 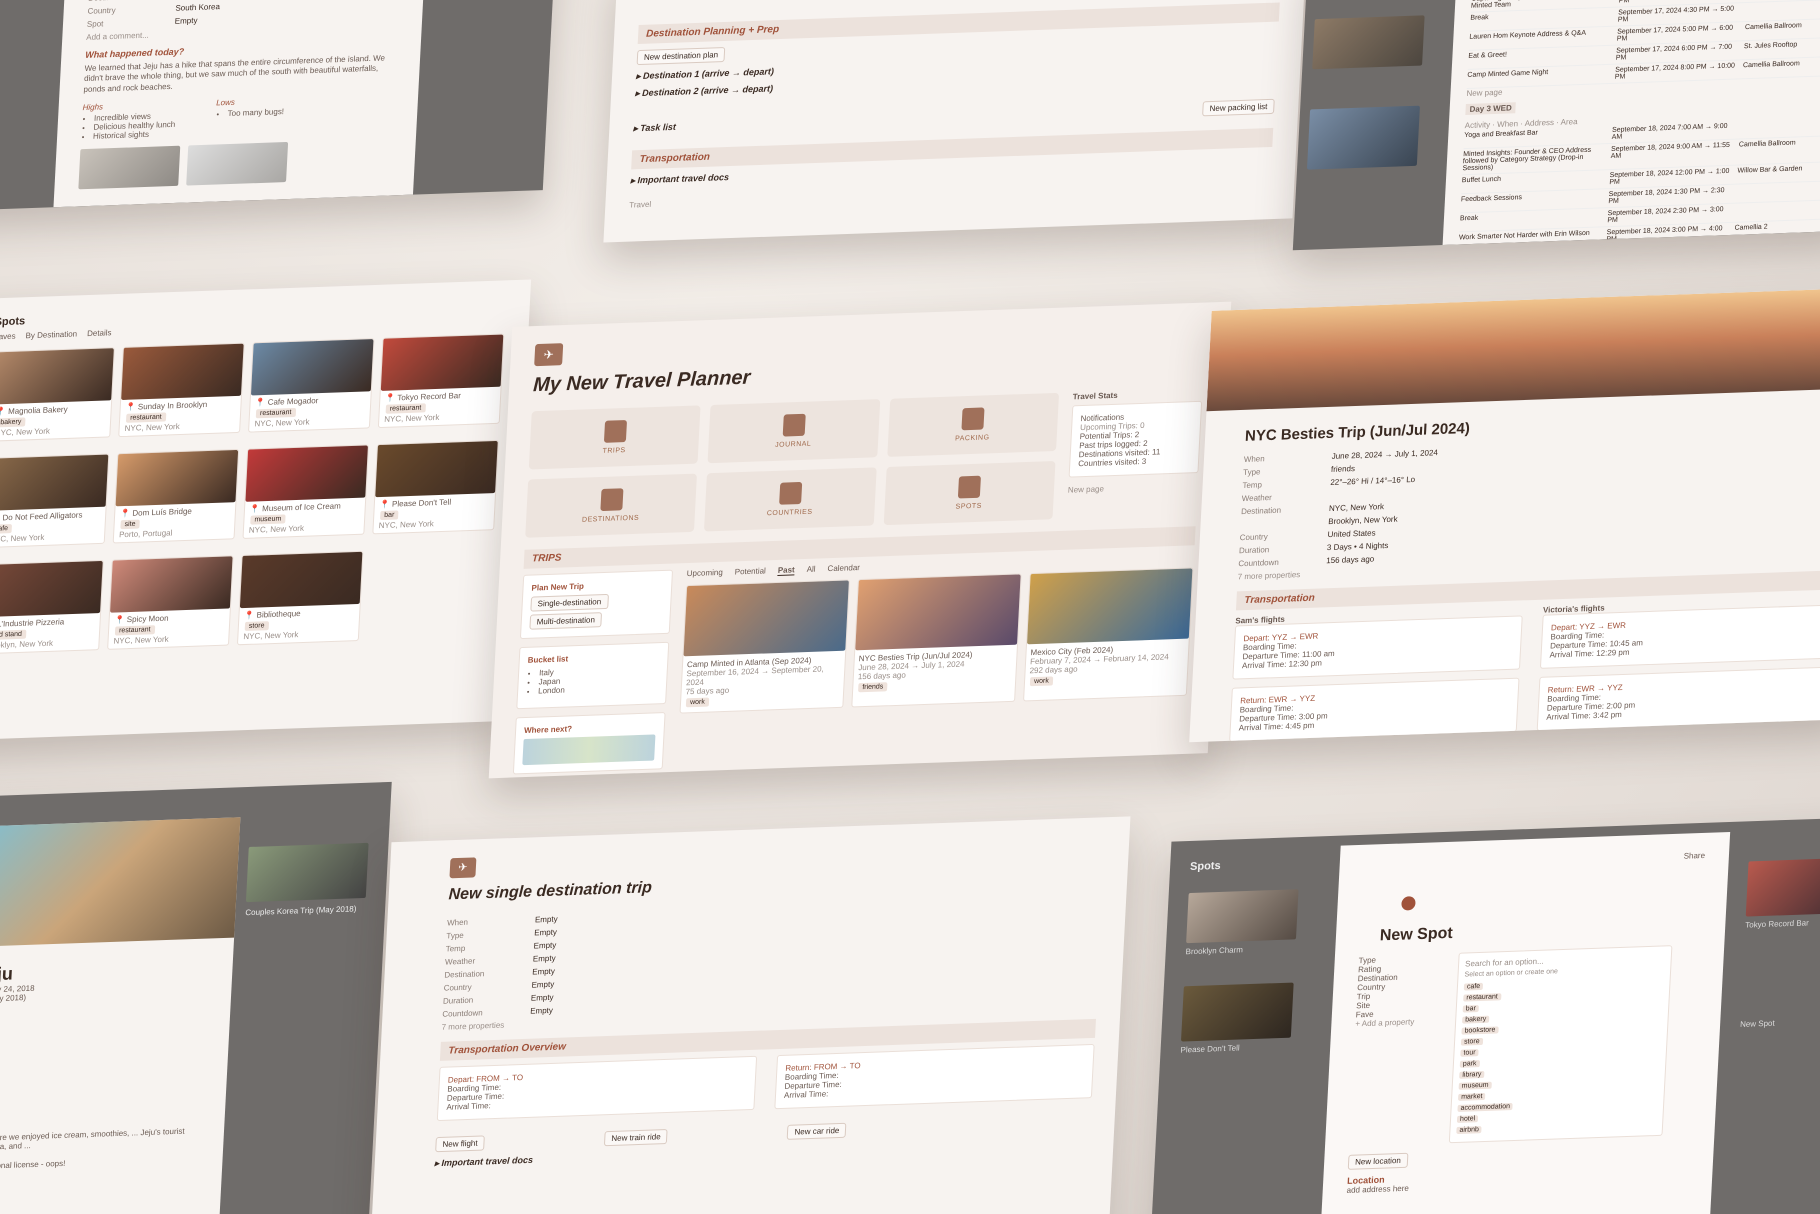 I want to click on share-button: Share, so click(x=1534, y=861).